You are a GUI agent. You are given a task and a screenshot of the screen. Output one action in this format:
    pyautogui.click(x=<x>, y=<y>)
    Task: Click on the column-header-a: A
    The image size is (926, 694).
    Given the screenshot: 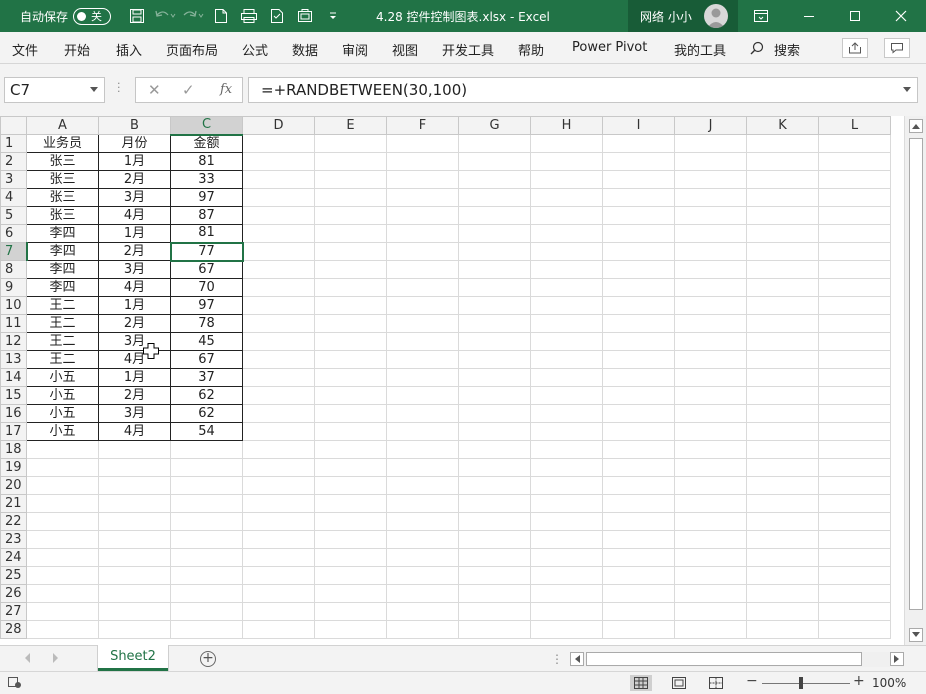 What is the action you would take?
    pyautogui.click(x=62, y=125)
    